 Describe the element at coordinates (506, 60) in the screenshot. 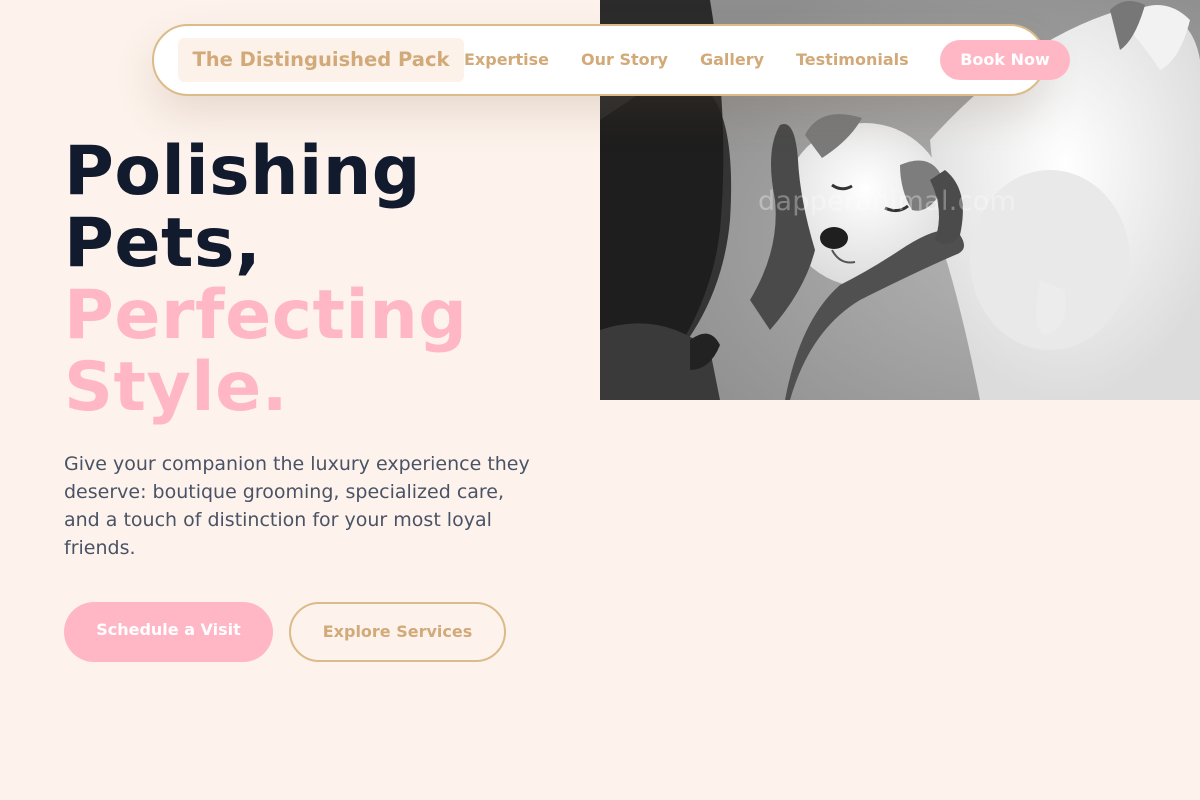

I see `nav-link-expertise: Expertise` at that location.